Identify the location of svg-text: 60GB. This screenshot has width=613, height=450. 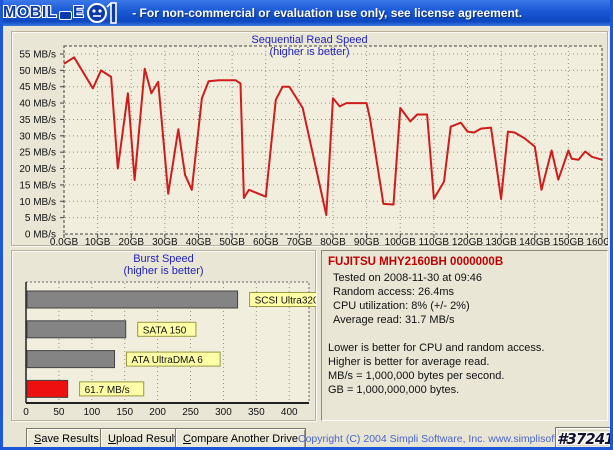
(266, 241).